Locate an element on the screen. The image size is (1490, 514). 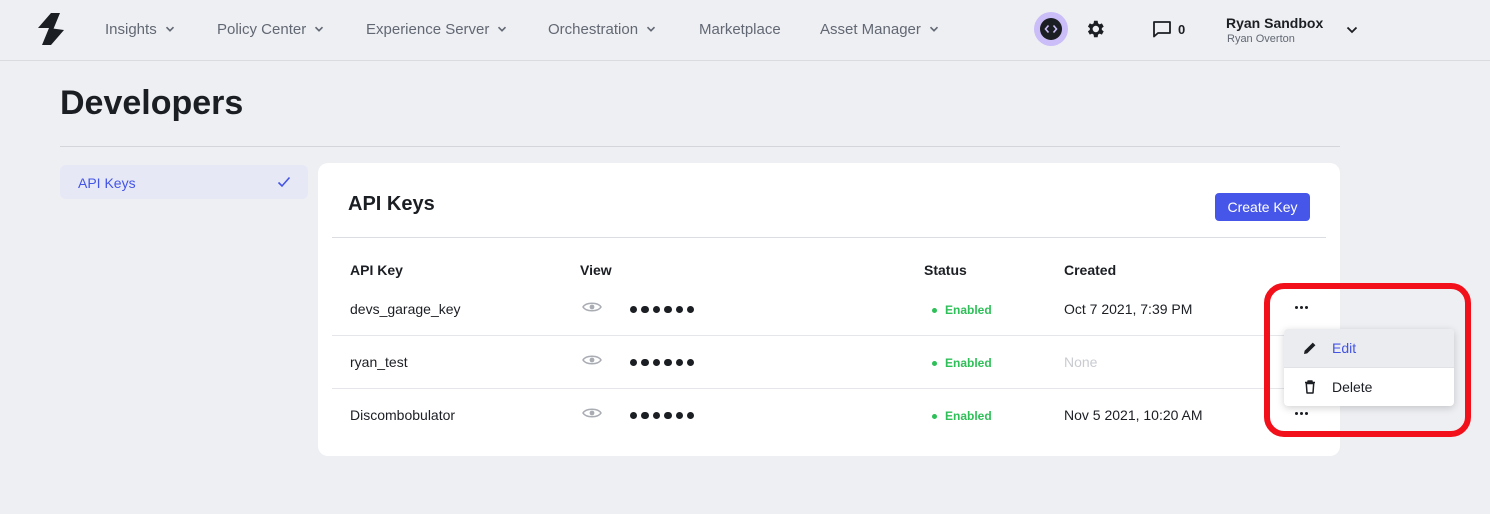
nav-marketplace: Marketplace is located at coordinates (740, 29).